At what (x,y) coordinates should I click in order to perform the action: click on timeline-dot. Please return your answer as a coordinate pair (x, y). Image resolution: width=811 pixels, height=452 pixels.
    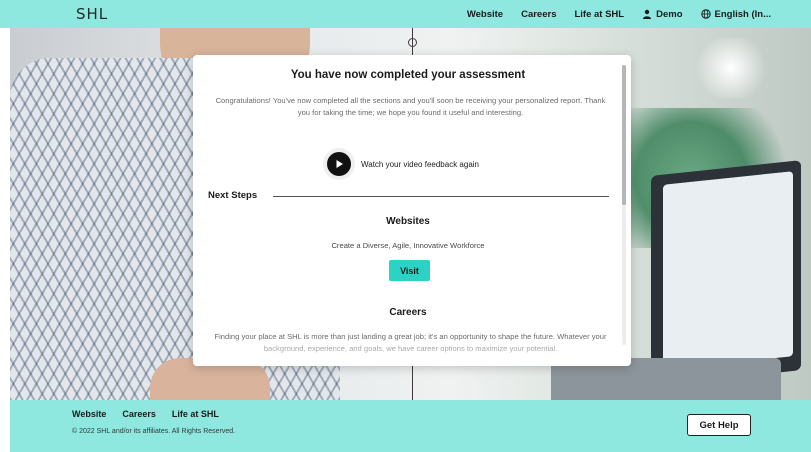
    Looking at the image, I should click on (412, 42).